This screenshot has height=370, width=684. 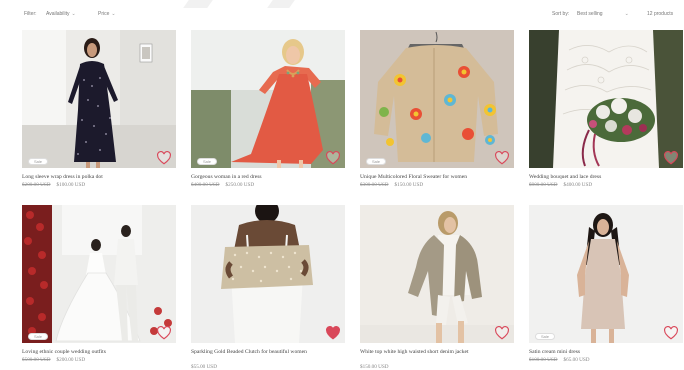 I want to click on product-photo-floral-sweater, so click(x=437, y=99).